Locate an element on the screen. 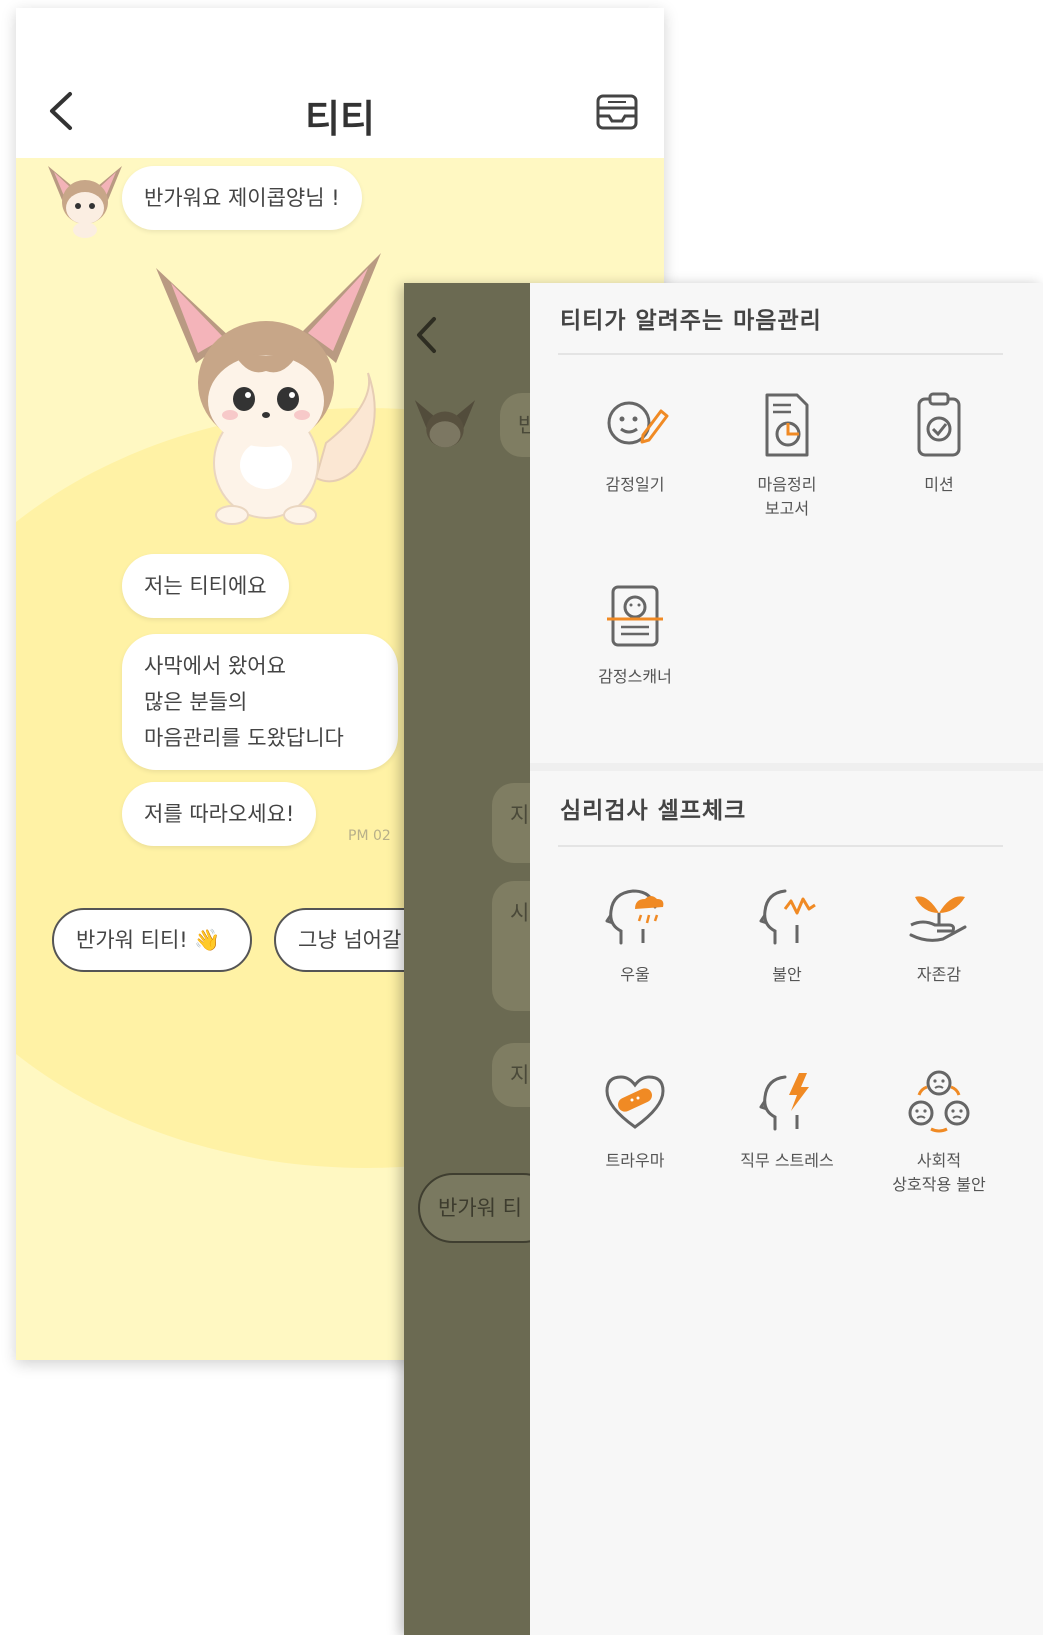 The height and width of the screenshot is (1635, 1043). chat-bubble-intro: 저는 티티에요 is located at coordinates (205, 586).